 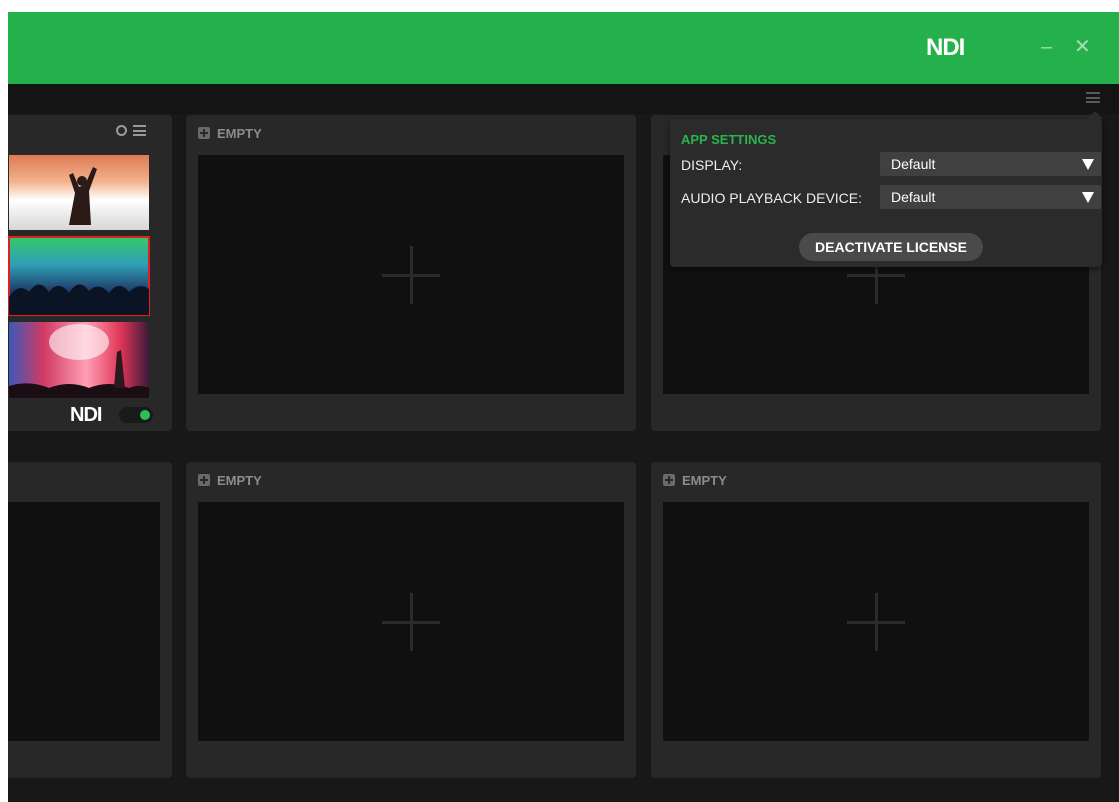 What do you see at coordinates (913, 197) in the screenshot?
I see `audio-select-value: Default` at bounding box center [913, 197].